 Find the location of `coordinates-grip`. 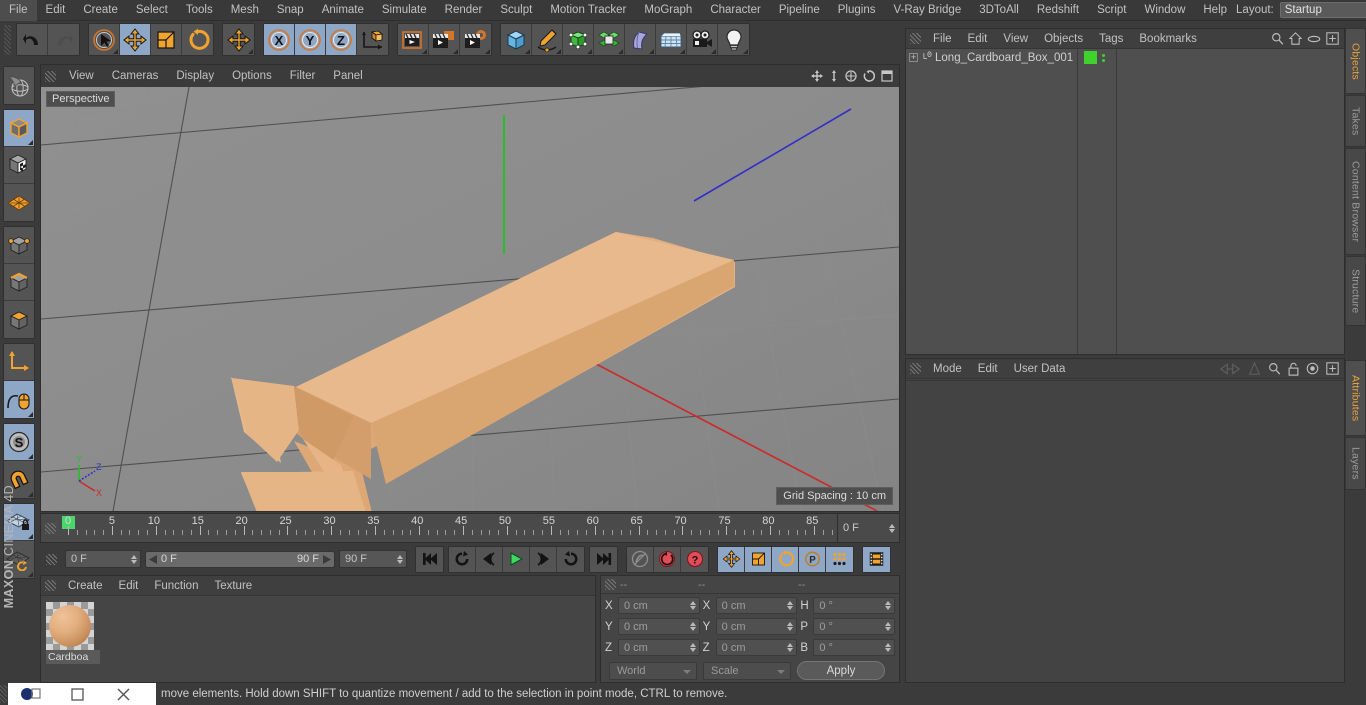

coordinates-grip is located at coordinates (610, 584).